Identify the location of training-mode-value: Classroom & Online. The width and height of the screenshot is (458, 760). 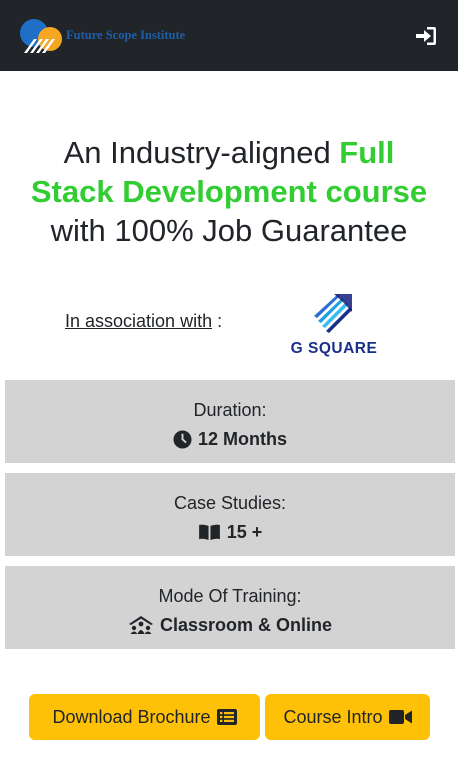
(230, 625).